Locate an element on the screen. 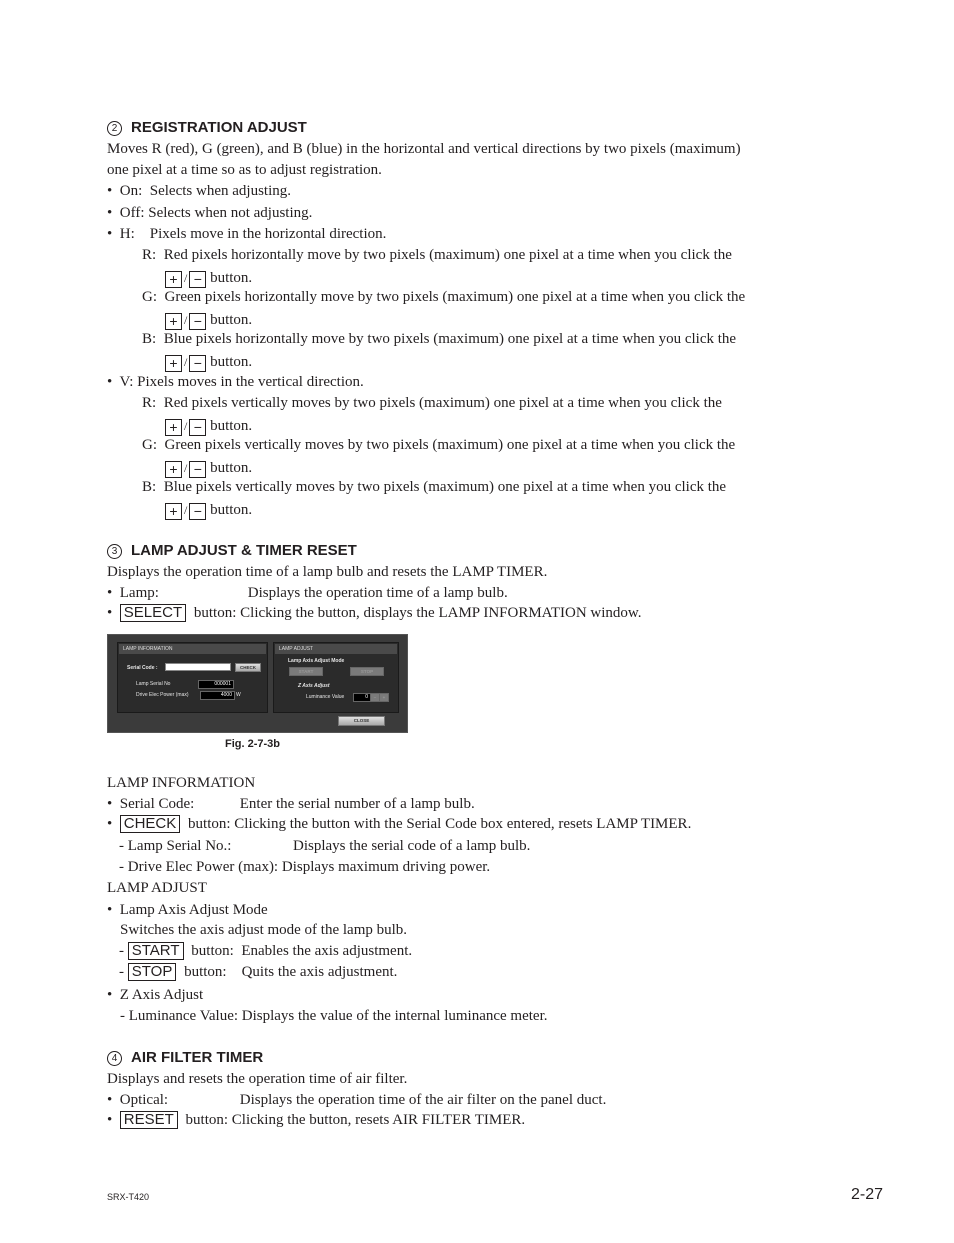 The width and height of the screenshot is (954, 1243). item-label: On: is located at coordinates (131, 191).